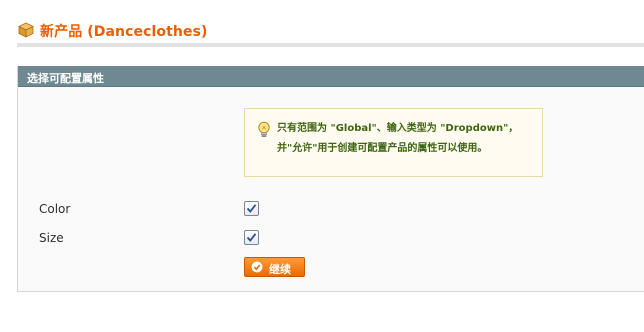 The image size is (644, 332). I want to click on arrow-right-circle-icon, so click(257, 267).